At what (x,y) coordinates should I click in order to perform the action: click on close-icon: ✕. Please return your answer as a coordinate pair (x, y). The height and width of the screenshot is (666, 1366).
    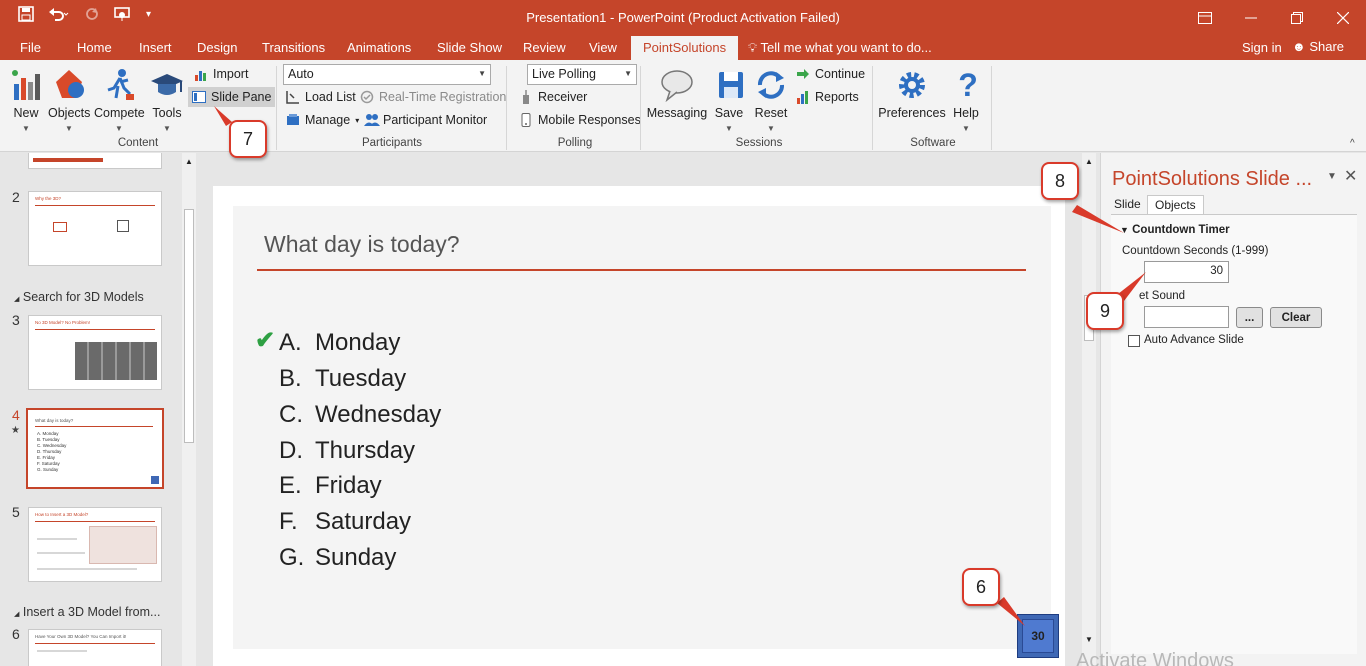
    Looking at the image, I should click on (1350, 176).